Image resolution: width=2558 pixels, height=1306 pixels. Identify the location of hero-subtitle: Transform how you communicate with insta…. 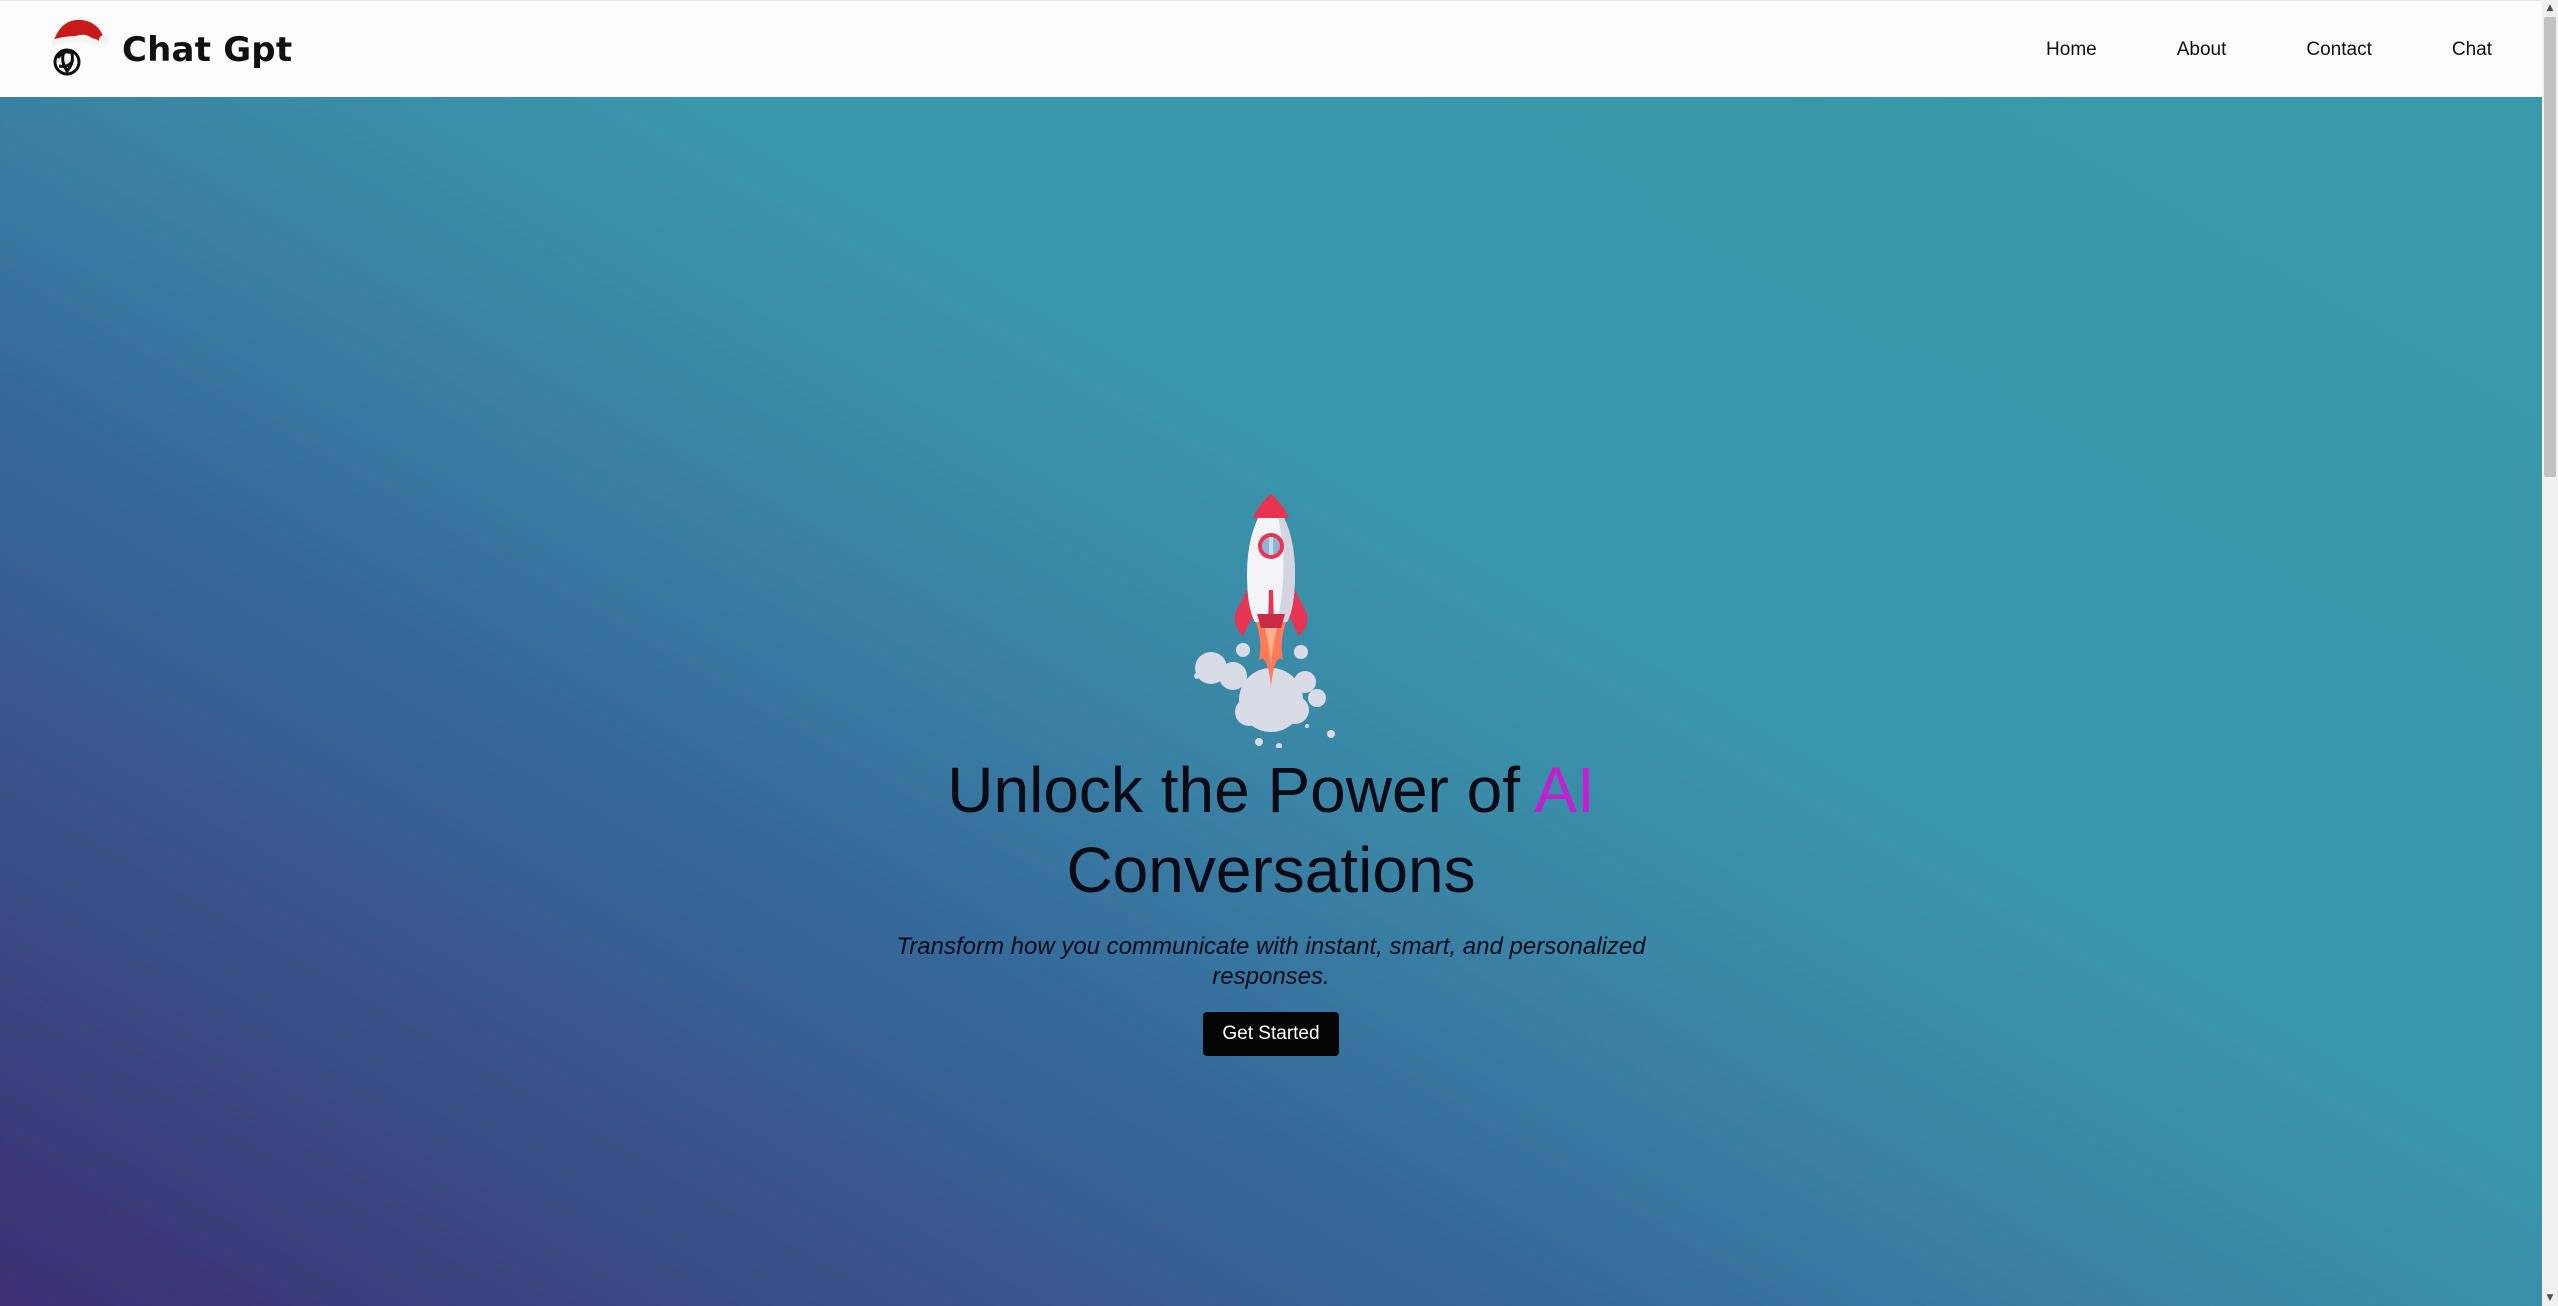
(1271, 961).